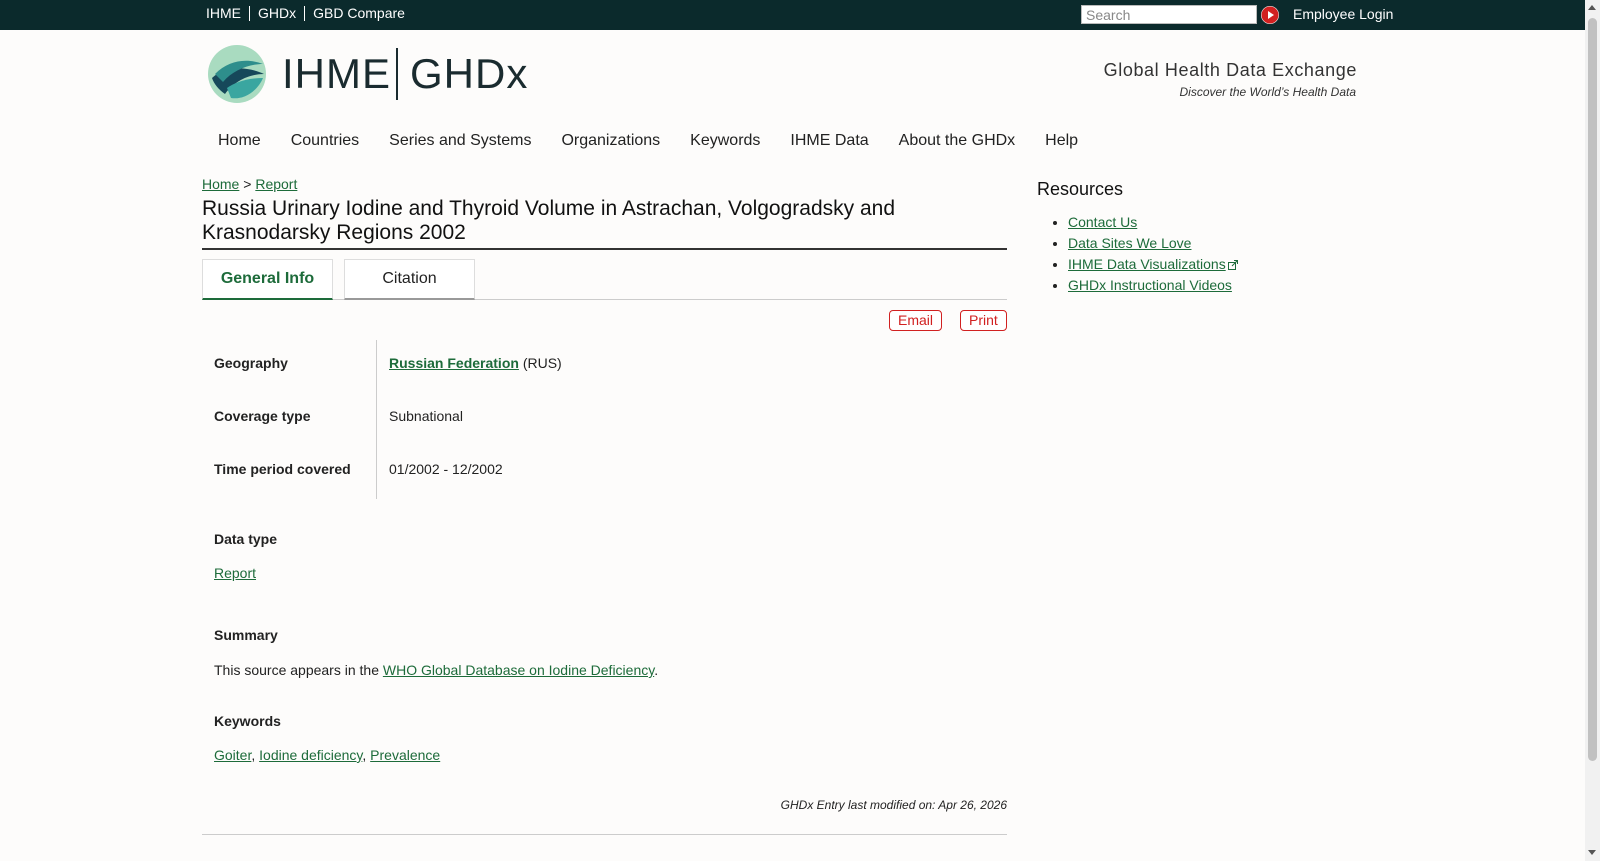 The image size is (1600, 861). Describe the element at coordinates (1592, 852) in the screenshot. I see `scroll-down-arrow-icon` at that location.